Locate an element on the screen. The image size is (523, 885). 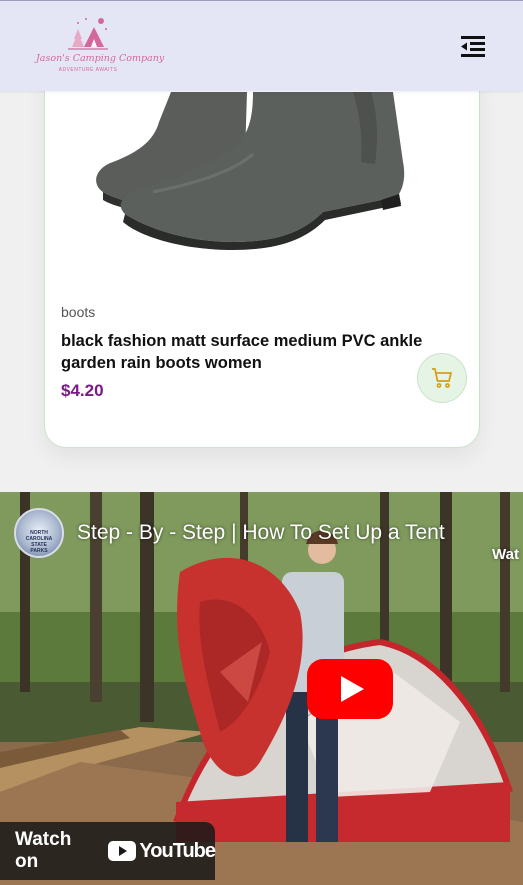
site-header: Jason's Camping Company ADVENTURE AWAITS is located at coordinates (261, 45).